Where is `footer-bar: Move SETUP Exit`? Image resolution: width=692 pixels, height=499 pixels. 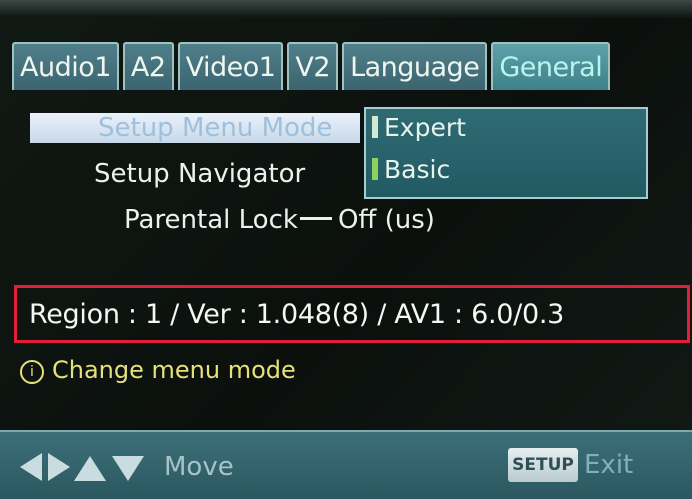
footer-bar: Move SETUP Exit is located at coordinates (346, 464).